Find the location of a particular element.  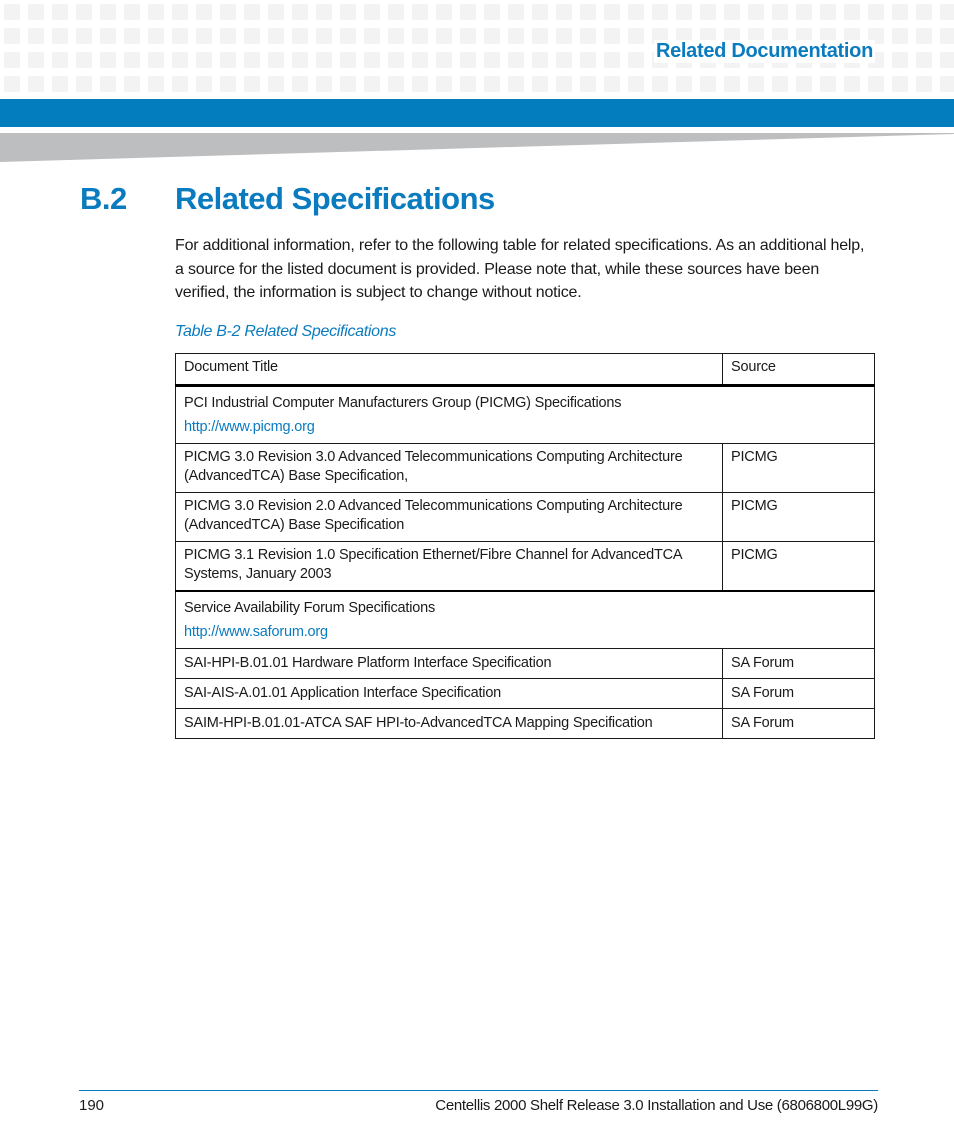

section-number: B.2 is located at coordinates (103, 198).